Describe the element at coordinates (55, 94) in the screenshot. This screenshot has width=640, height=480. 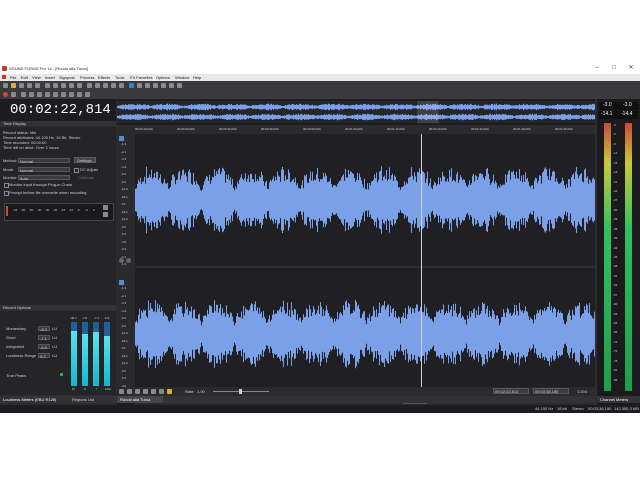
I see `go-start-icon` at that location.